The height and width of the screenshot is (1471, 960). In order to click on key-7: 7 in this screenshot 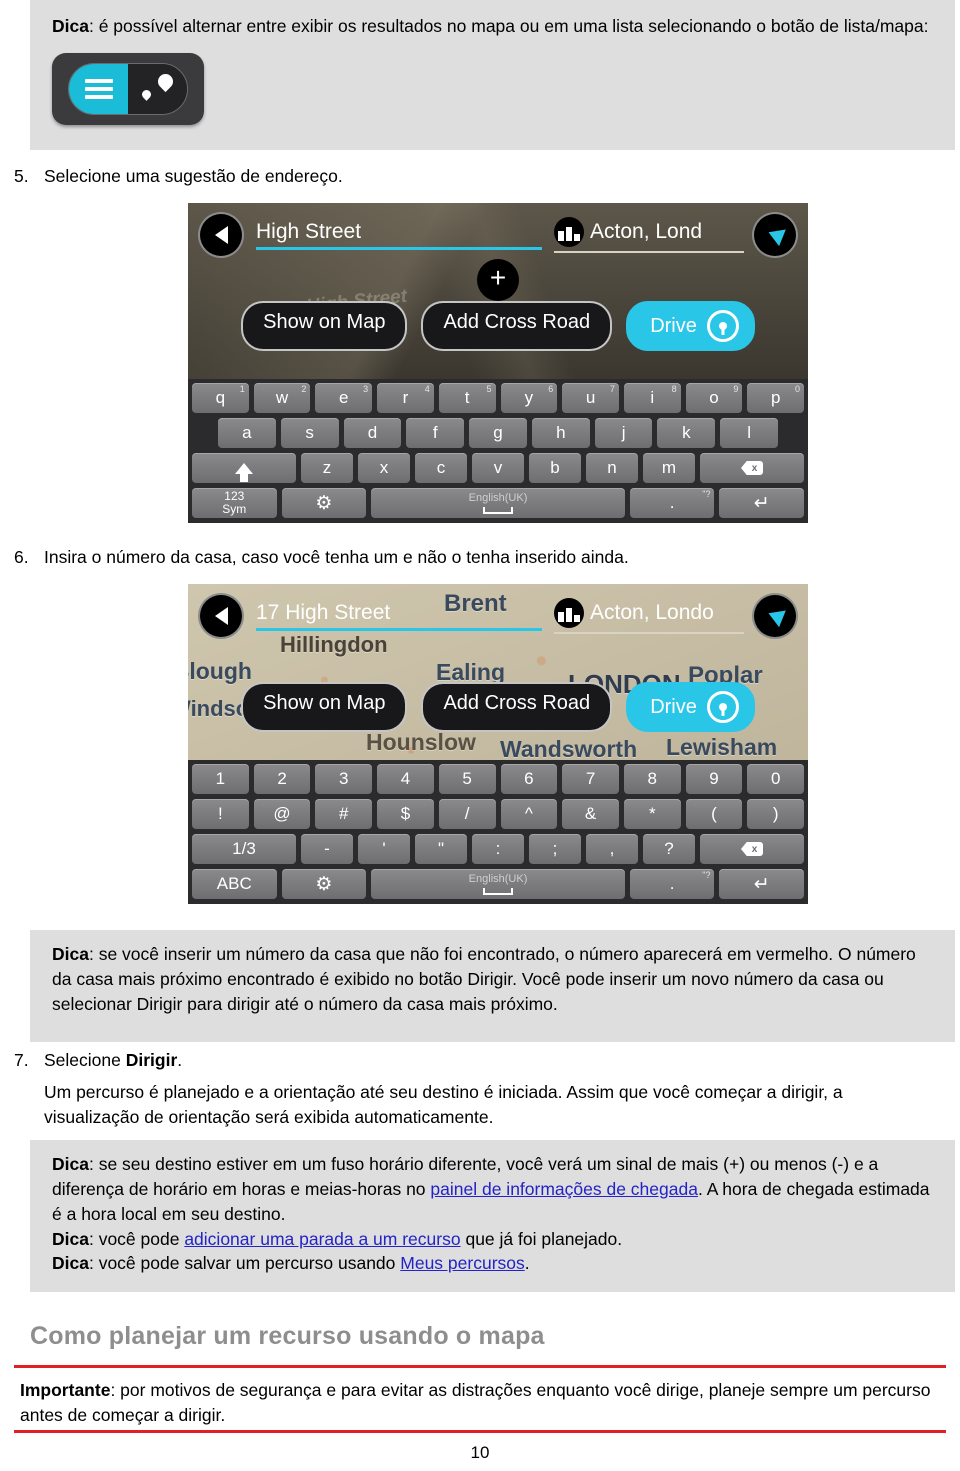, I will do `click(590, 779)`.